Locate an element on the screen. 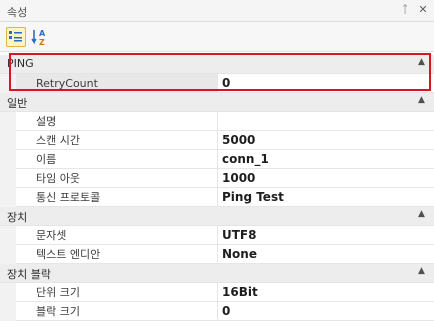 Image resolution: width=434 pixels, height=331 pixels. panel-titlebar: 속성 ᛏ ✕ is located at coordinates (217, 11).